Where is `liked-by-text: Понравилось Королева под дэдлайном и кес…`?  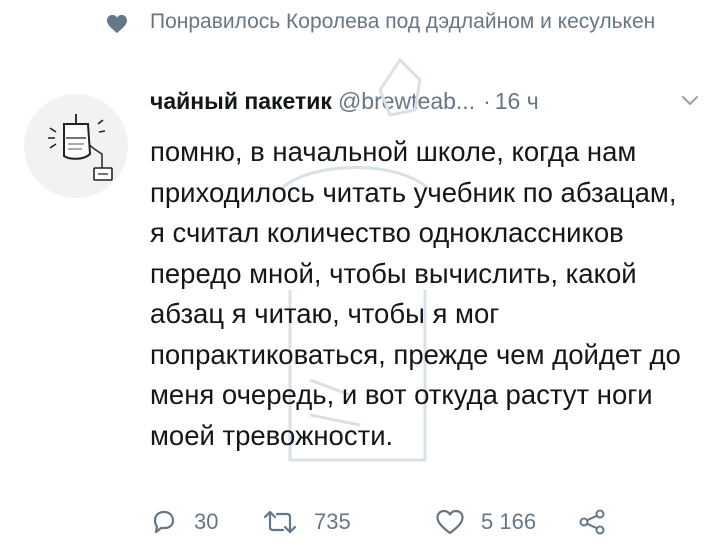
liked-by-text: Понравилось Королева под дэдлайном и кес… is located at coordinates (420, 22).